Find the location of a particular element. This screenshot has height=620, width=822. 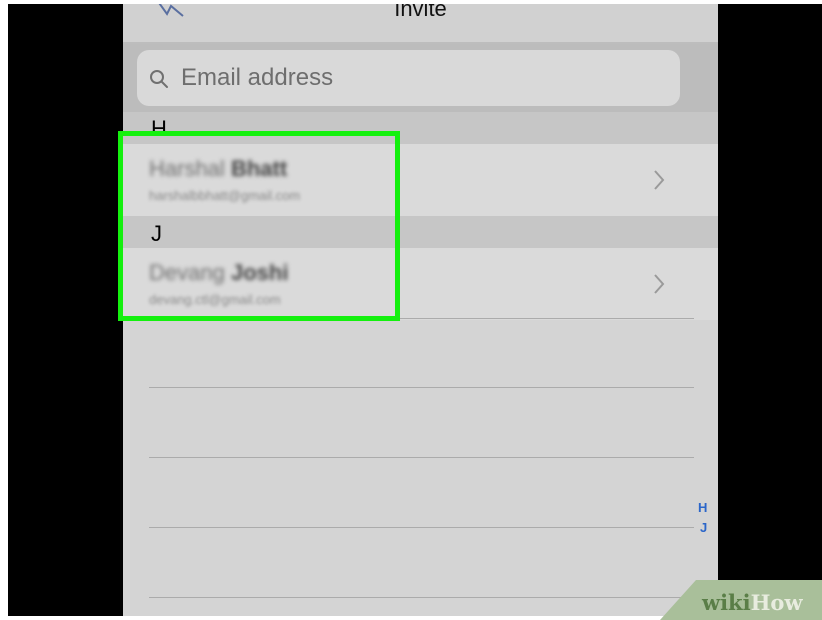

watermark-wiki: wiki is located at coordinates (726, 602).